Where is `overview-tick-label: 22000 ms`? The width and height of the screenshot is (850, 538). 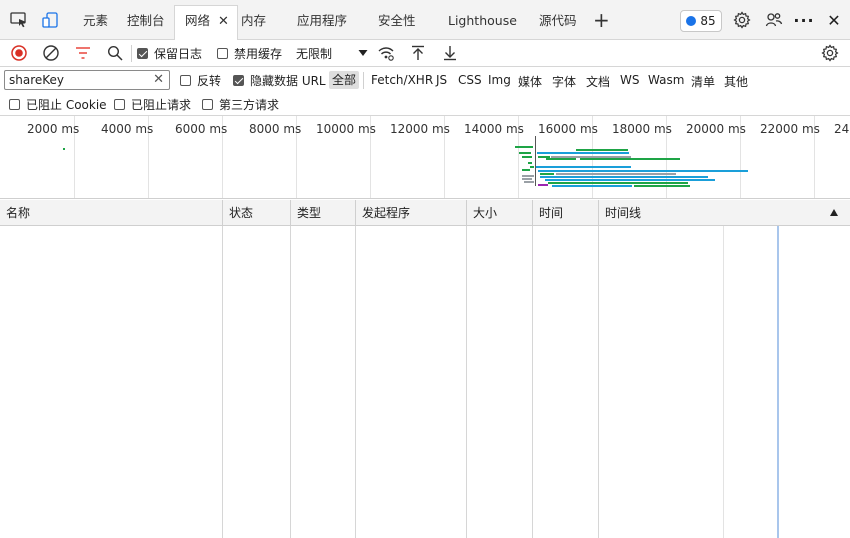
overview-tick-label: 22000 ms is located at coordinates (790, 129).